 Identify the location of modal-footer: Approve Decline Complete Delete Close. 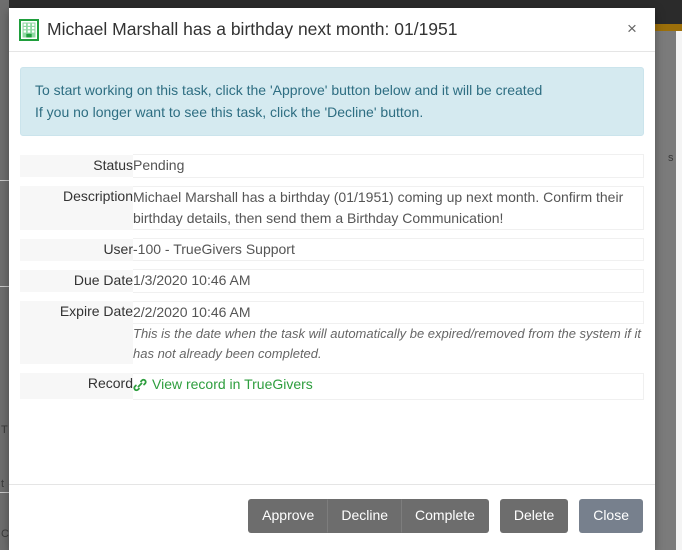
(332, 517).